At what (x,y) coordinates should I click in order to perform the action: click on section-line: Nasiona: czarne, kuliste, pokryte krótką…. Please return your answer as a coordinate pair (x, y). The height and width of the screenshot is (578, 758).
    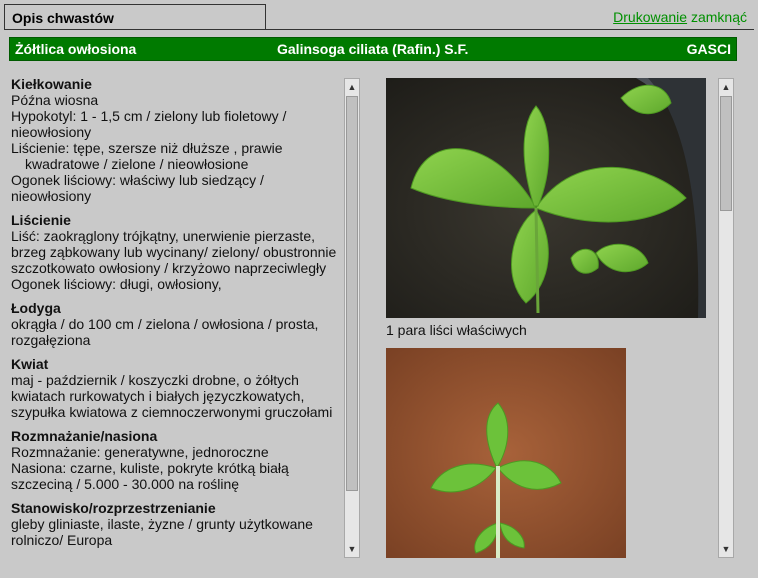
    Looking at the image, I should click on (150, 468).